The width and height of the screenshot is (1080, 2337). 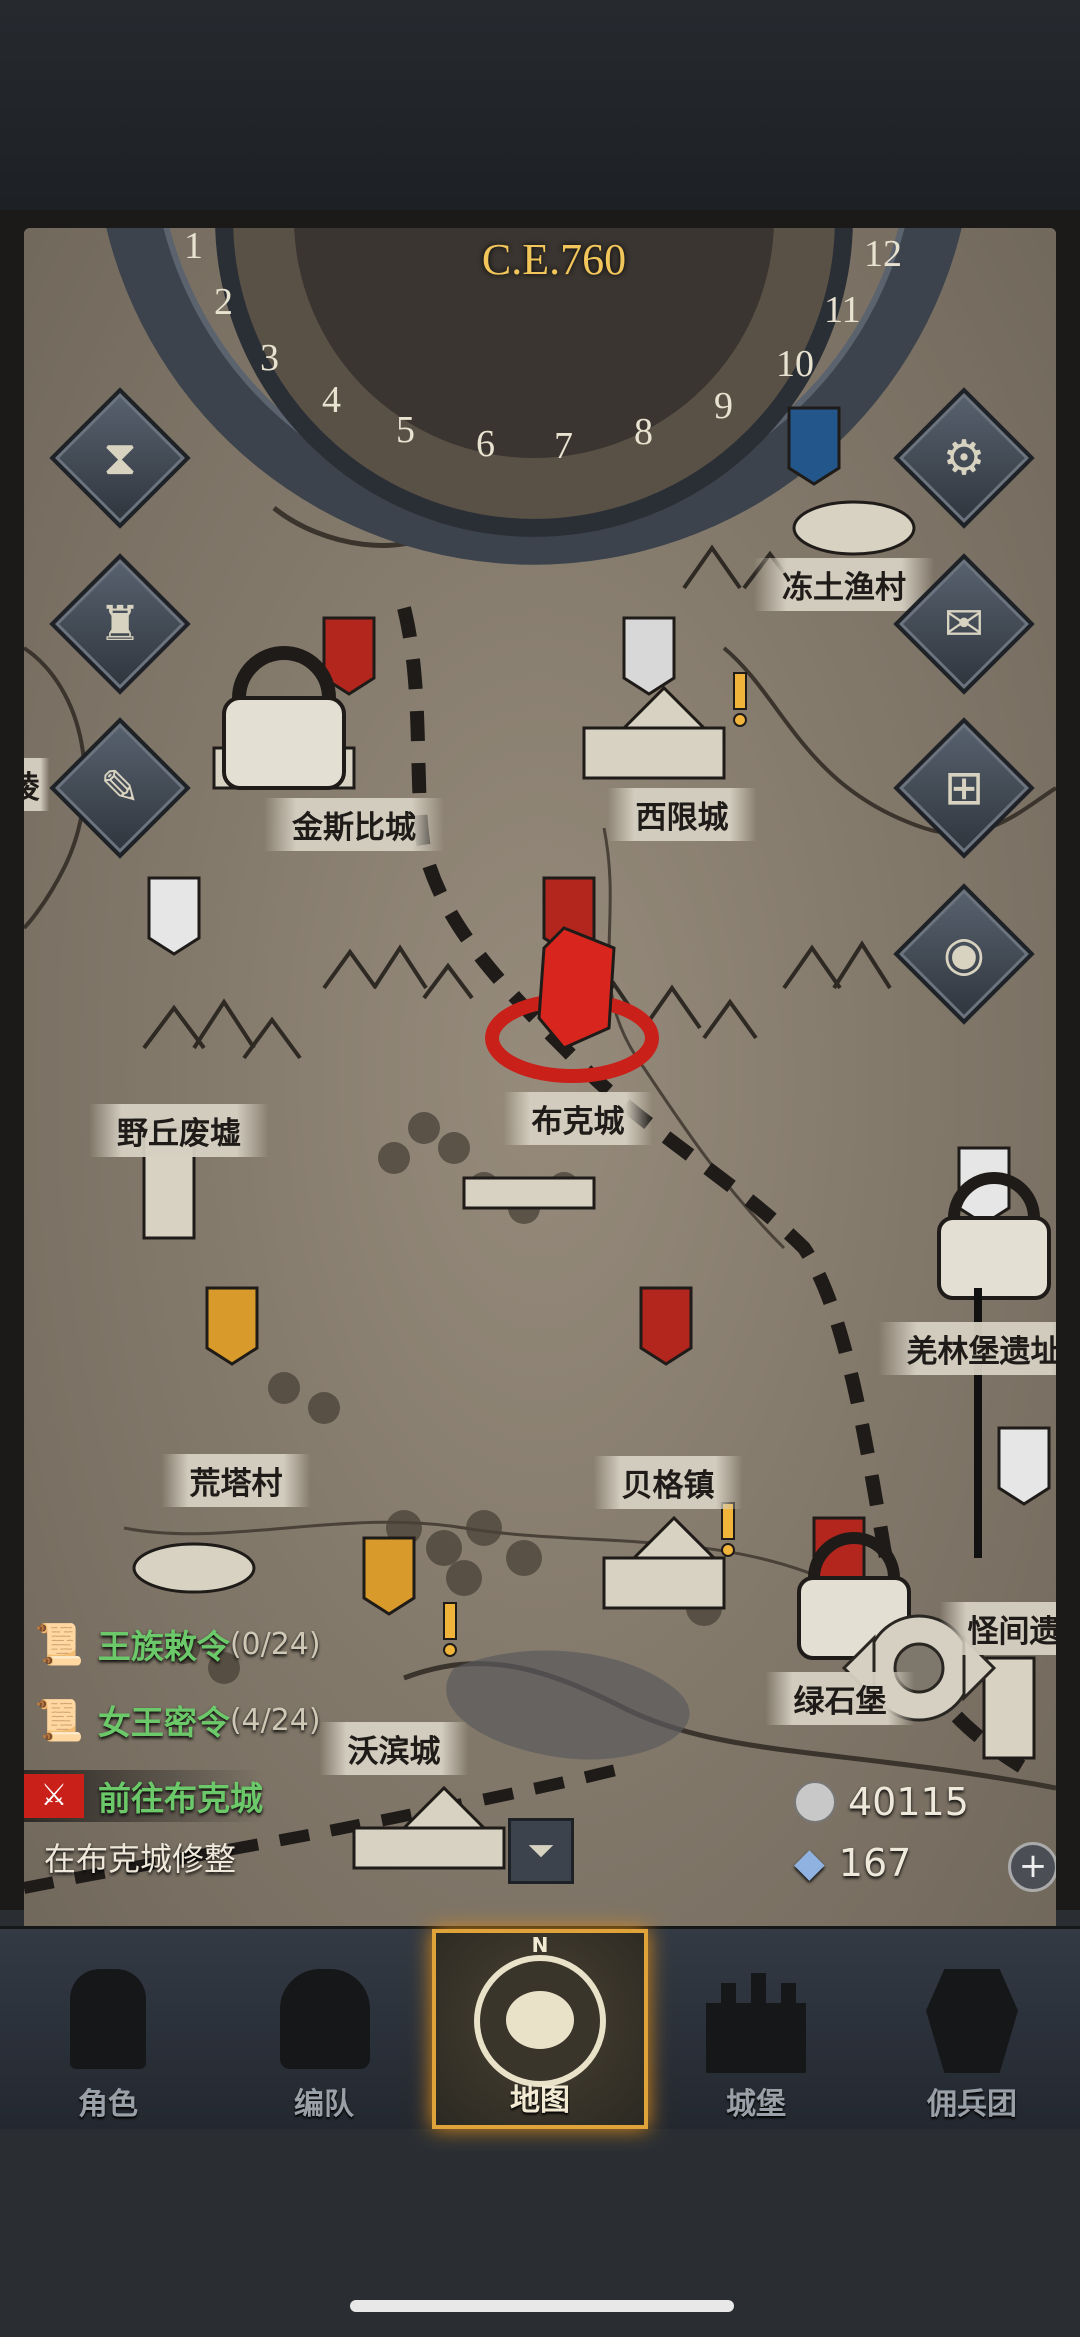 What do you see at coordinates (394, 1748) in the screenshot?
I see `location-woobin: 沃滨城` at bounding box center [394, 1748].